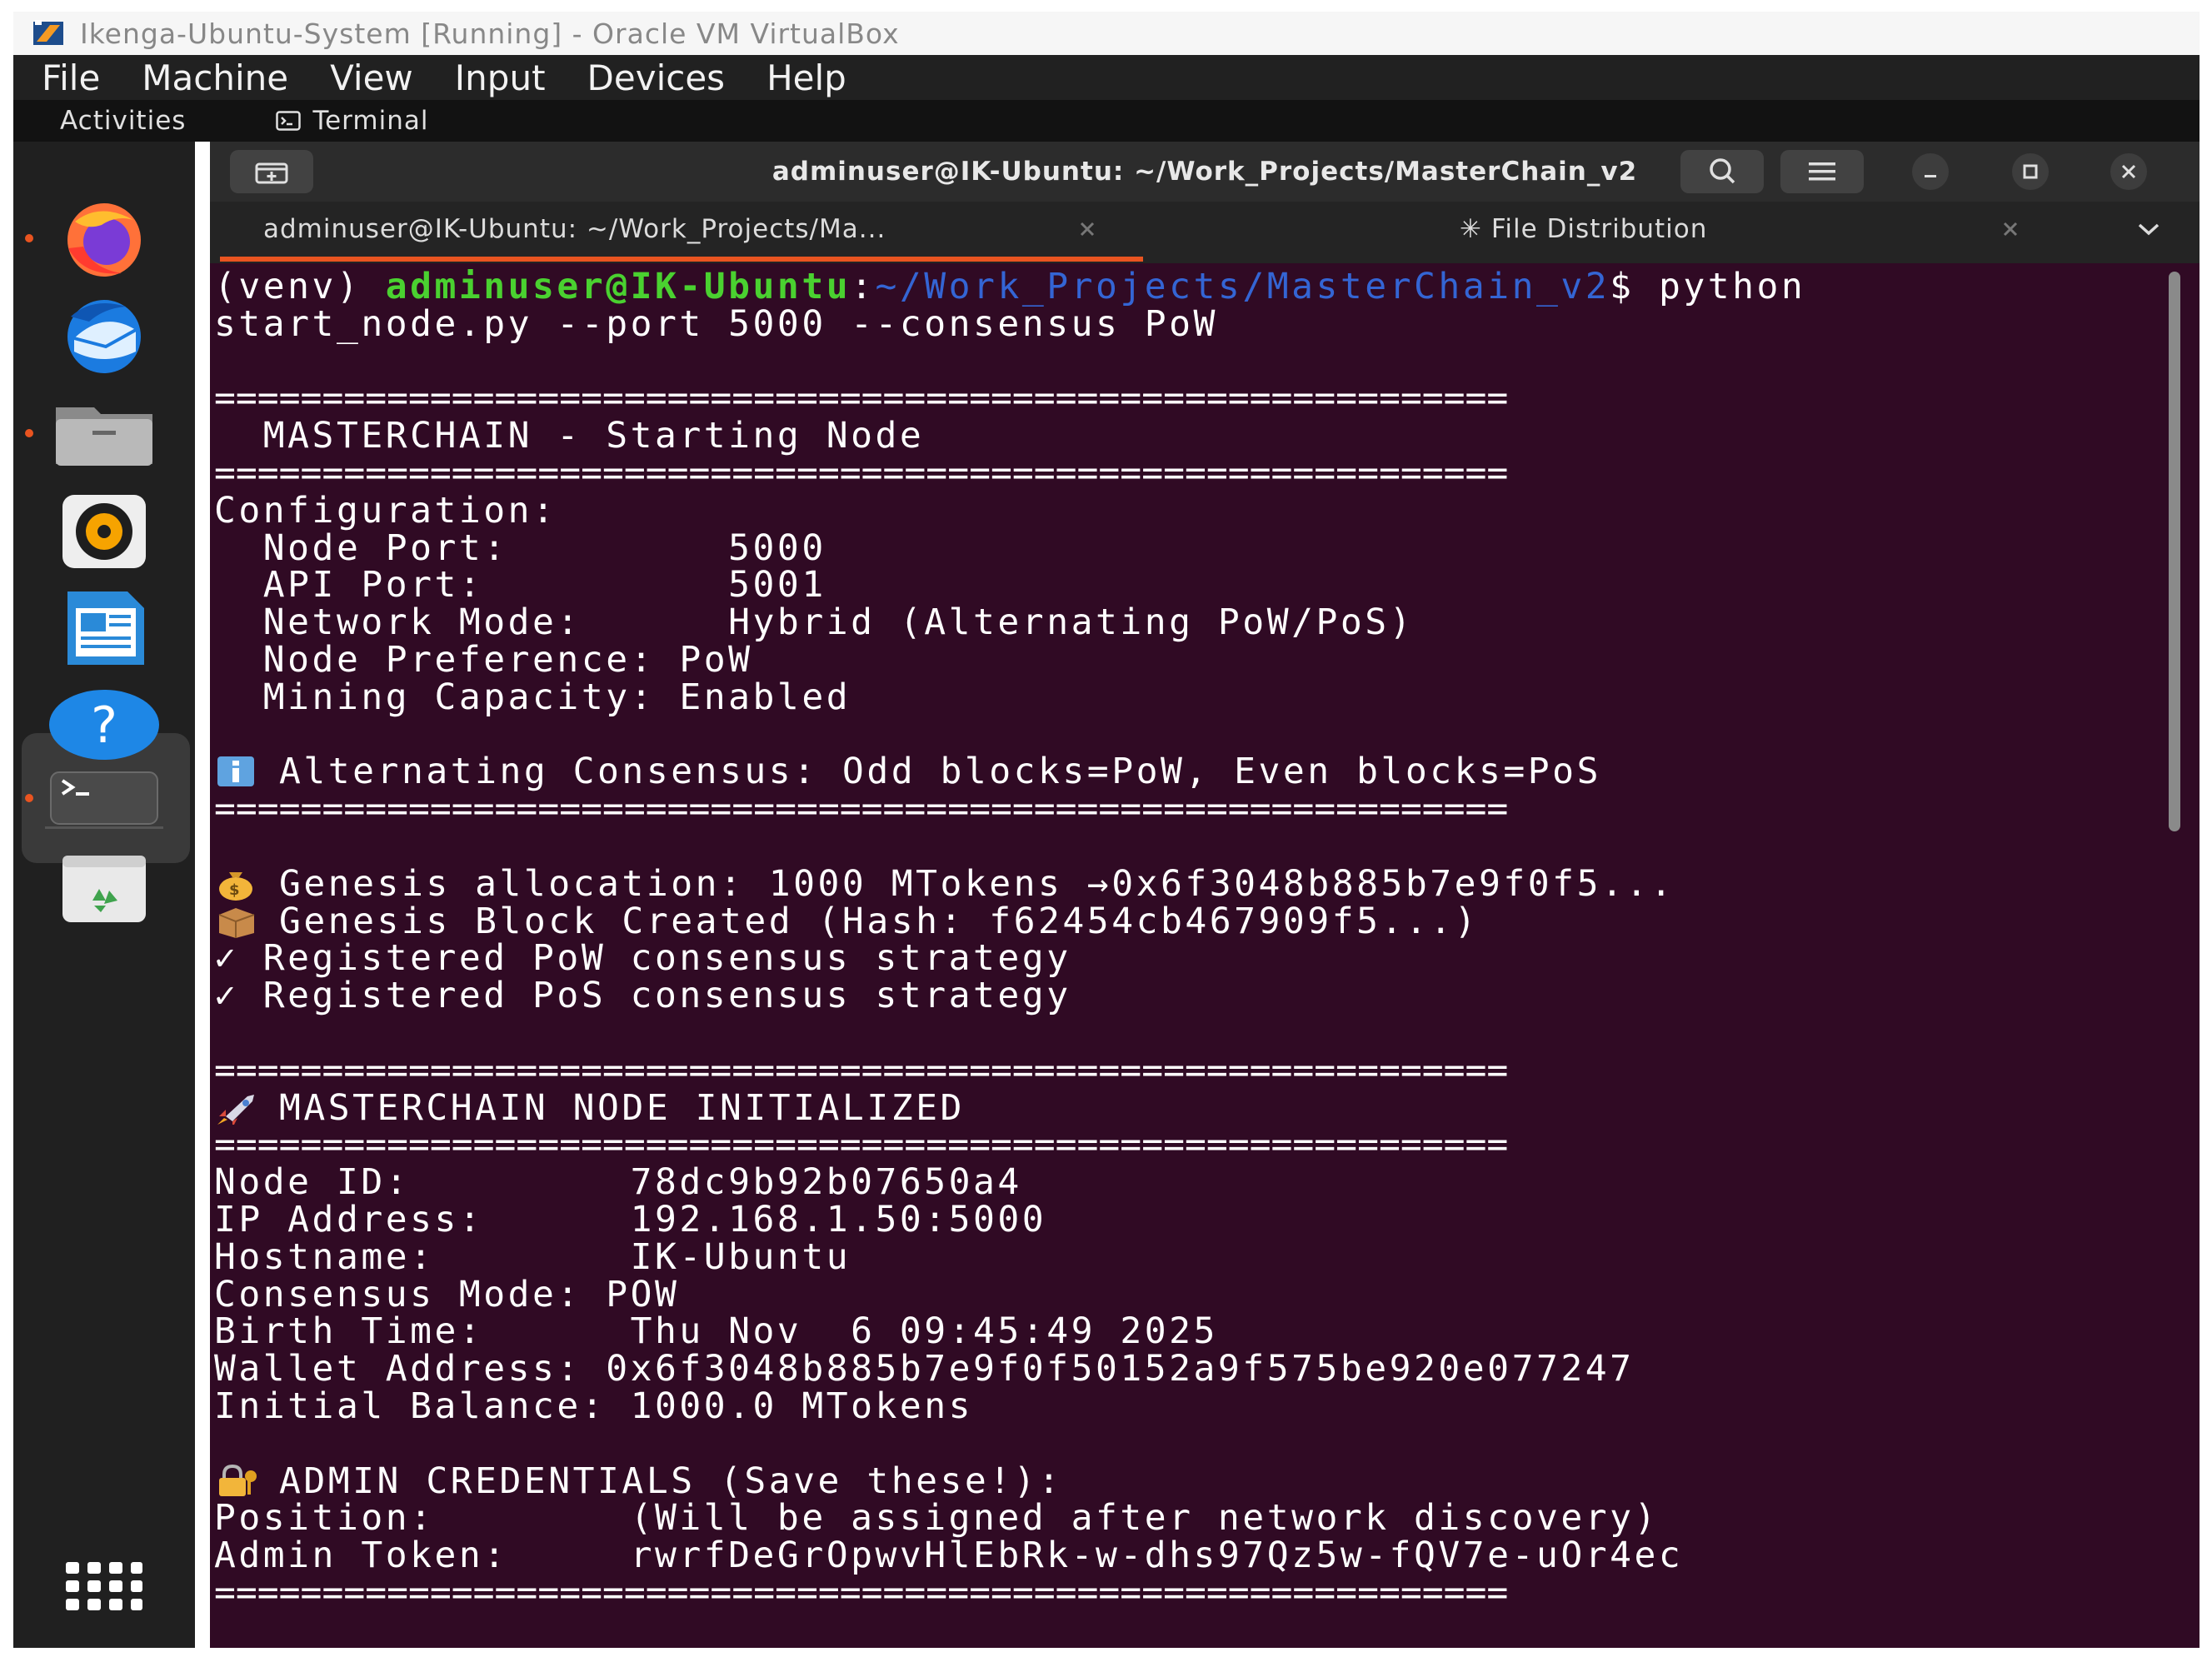  I want to click on dock-trash, so click(104, 888).